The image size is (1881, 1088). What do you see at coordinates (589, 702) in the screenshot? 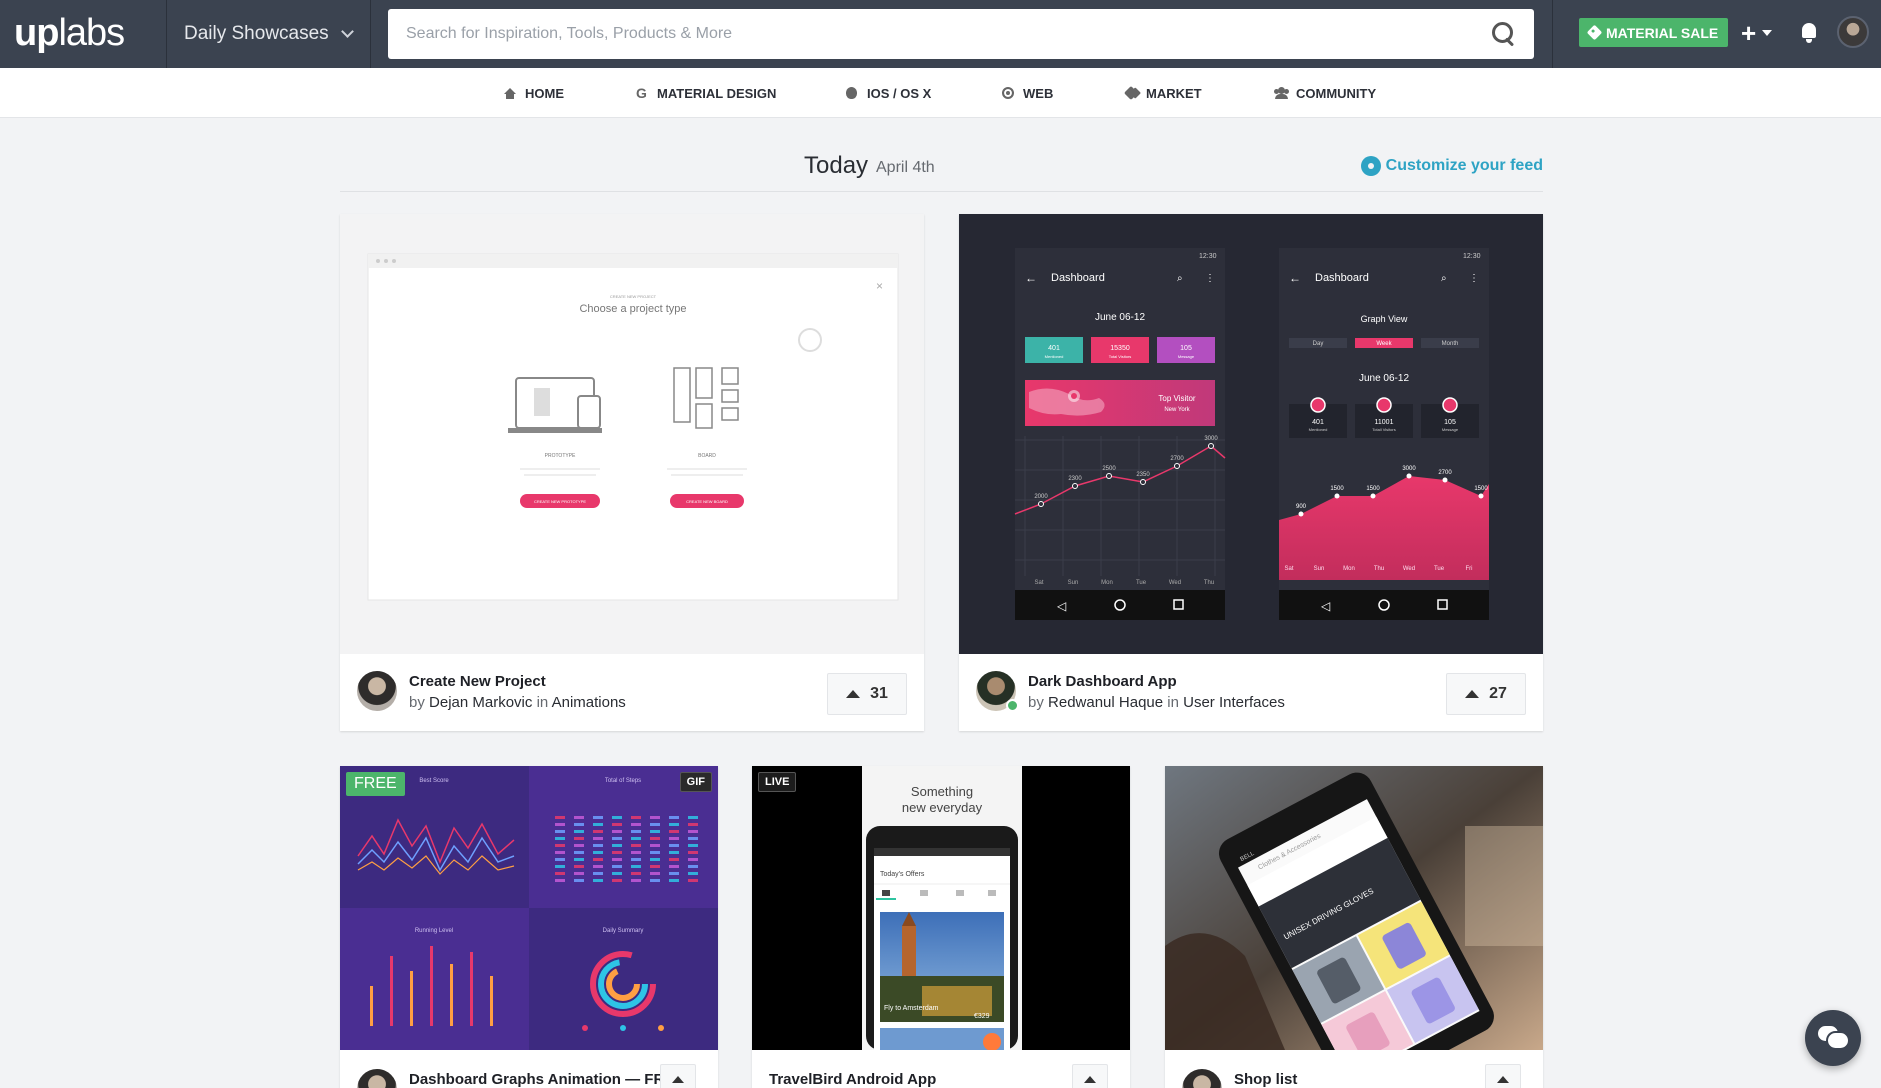
I see `category-link: Animations` at bounding box center [589, 702].